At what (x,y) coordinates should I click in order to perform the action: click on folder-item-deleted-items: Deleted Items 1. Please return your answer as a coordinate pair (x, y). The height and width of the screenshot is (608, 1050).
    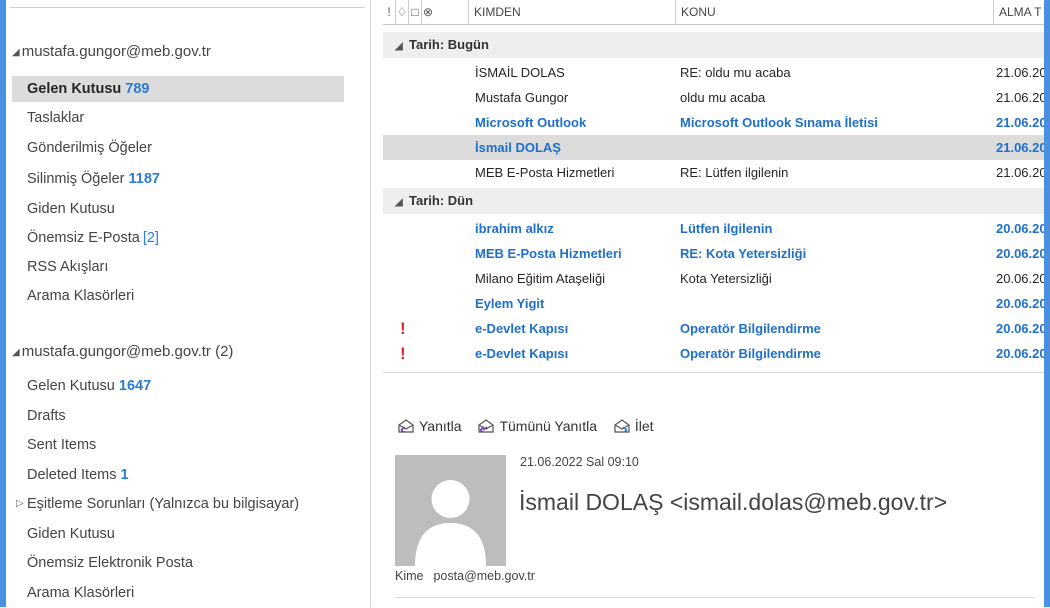
    Looking at the image, I should click on (178, 475).